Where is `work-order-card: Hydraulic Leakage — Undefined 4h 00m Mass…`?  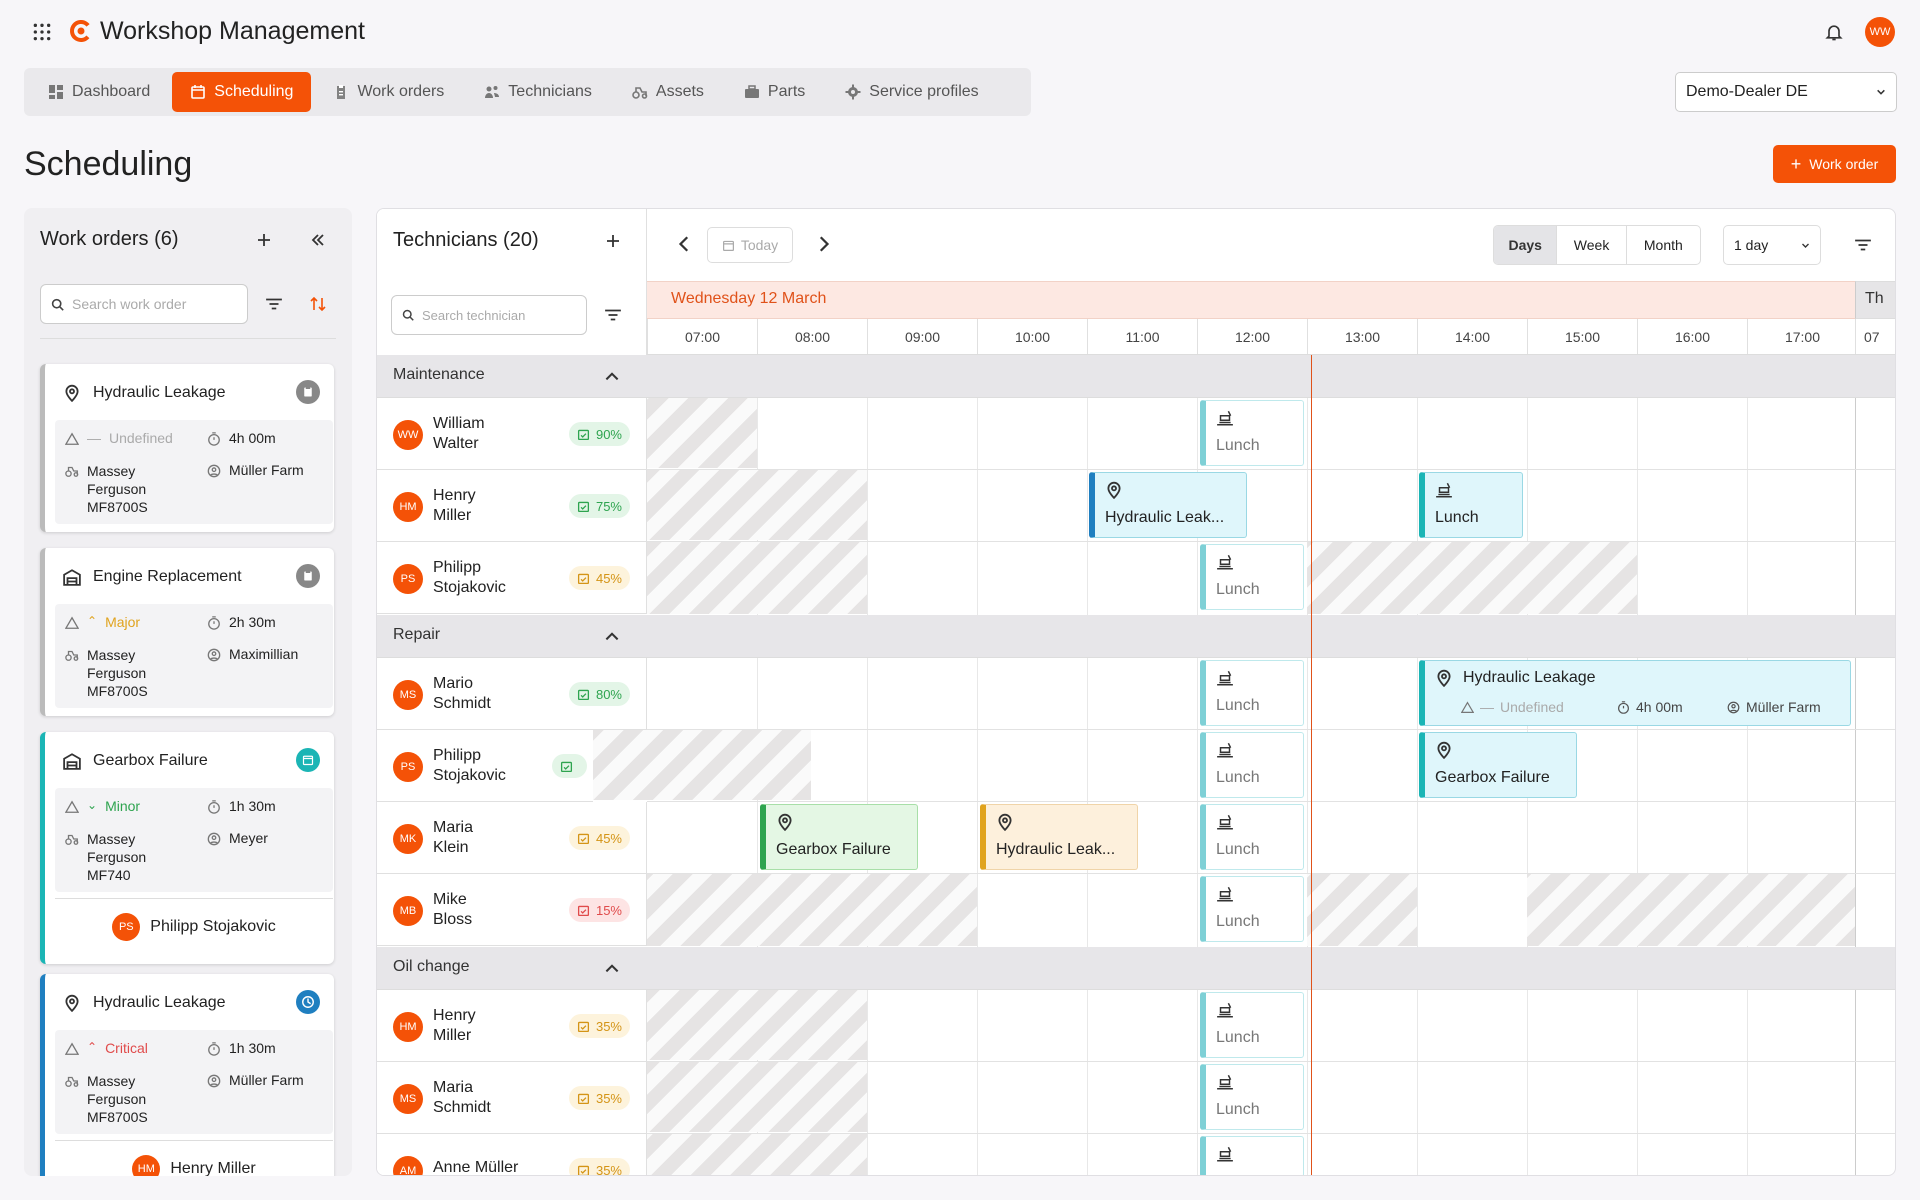
work-order-card: Hydraulic Leakage — Undefined 4h 00m Mass… is located at coordinates (187, 448).